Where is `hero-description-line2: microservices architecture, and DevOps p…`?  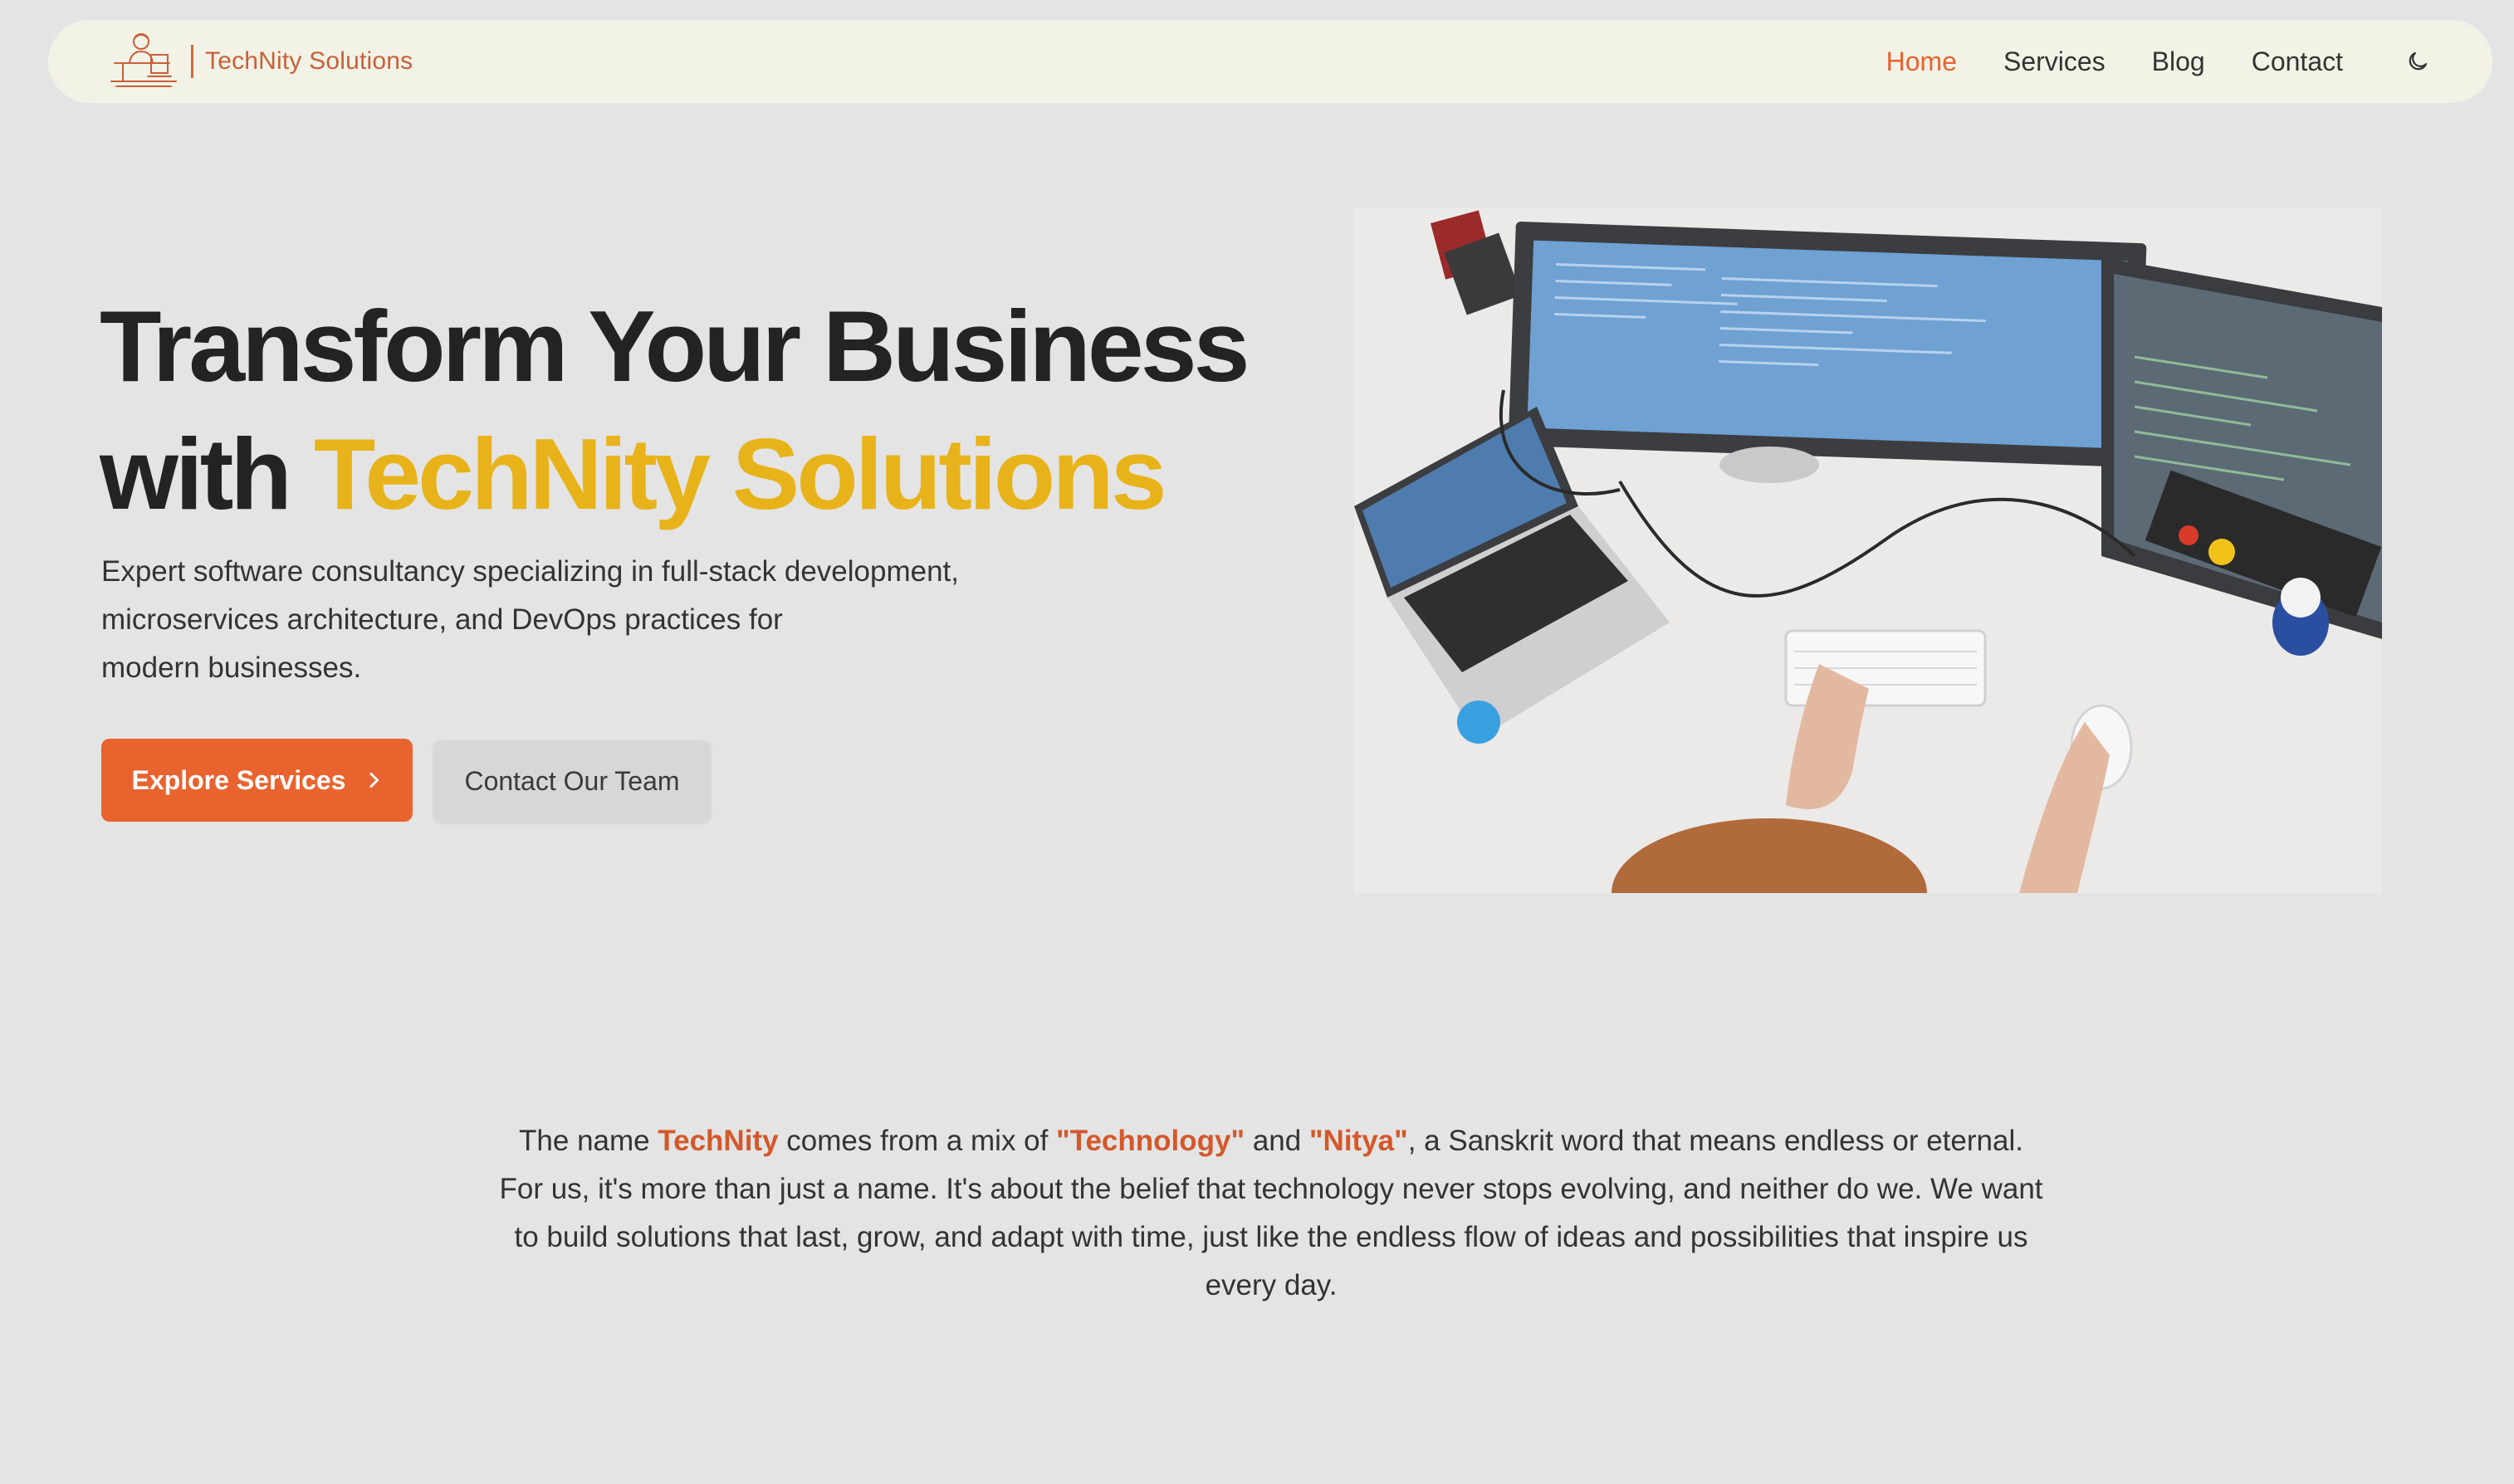
hero-description-line2: microservices architecture, and DevOps p… is located at coordinates (442, 619).